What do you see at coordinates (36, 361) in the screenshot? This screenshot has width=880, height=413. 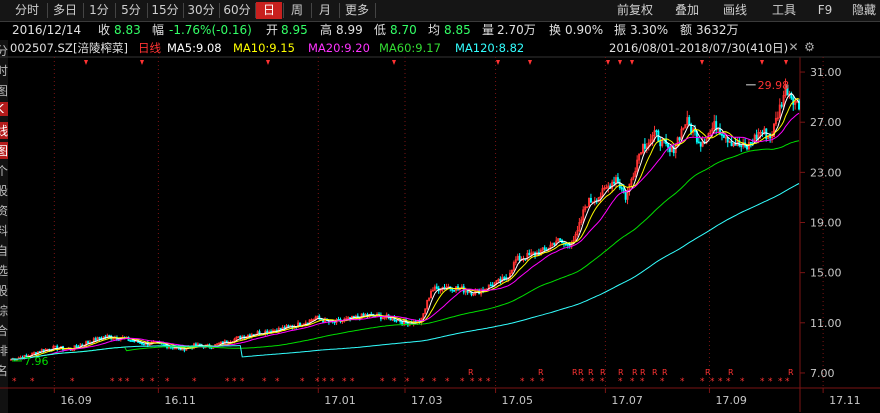 I see `min-price-label: 7.96` at bounding box center [36, 361].